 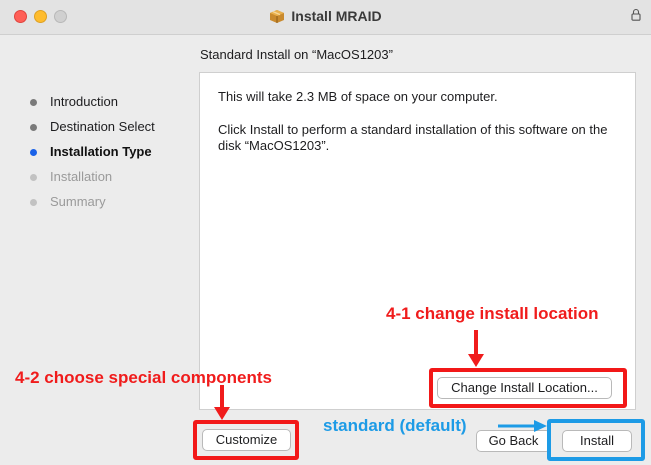 What do you see at coordinates (78, 201) in the screenshot?
I see `step-label: Summary` at bounding box center [78, 201].